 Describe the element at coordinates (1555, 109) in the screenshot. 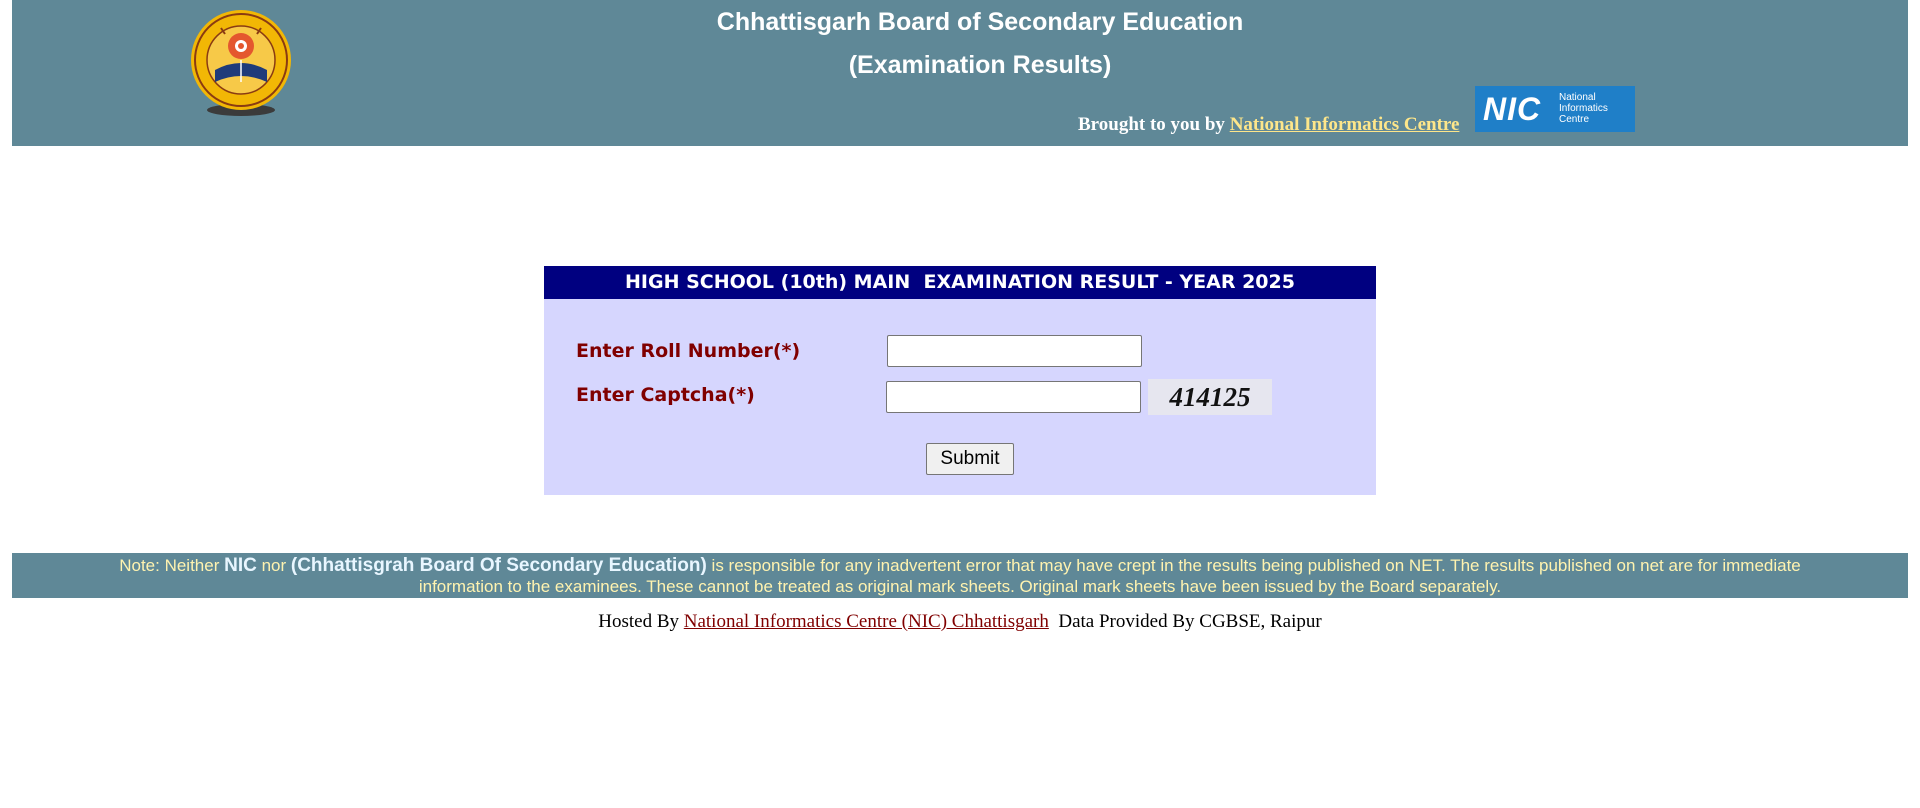

I see `nic-logo: NIC National Informatics Centre` at that location.